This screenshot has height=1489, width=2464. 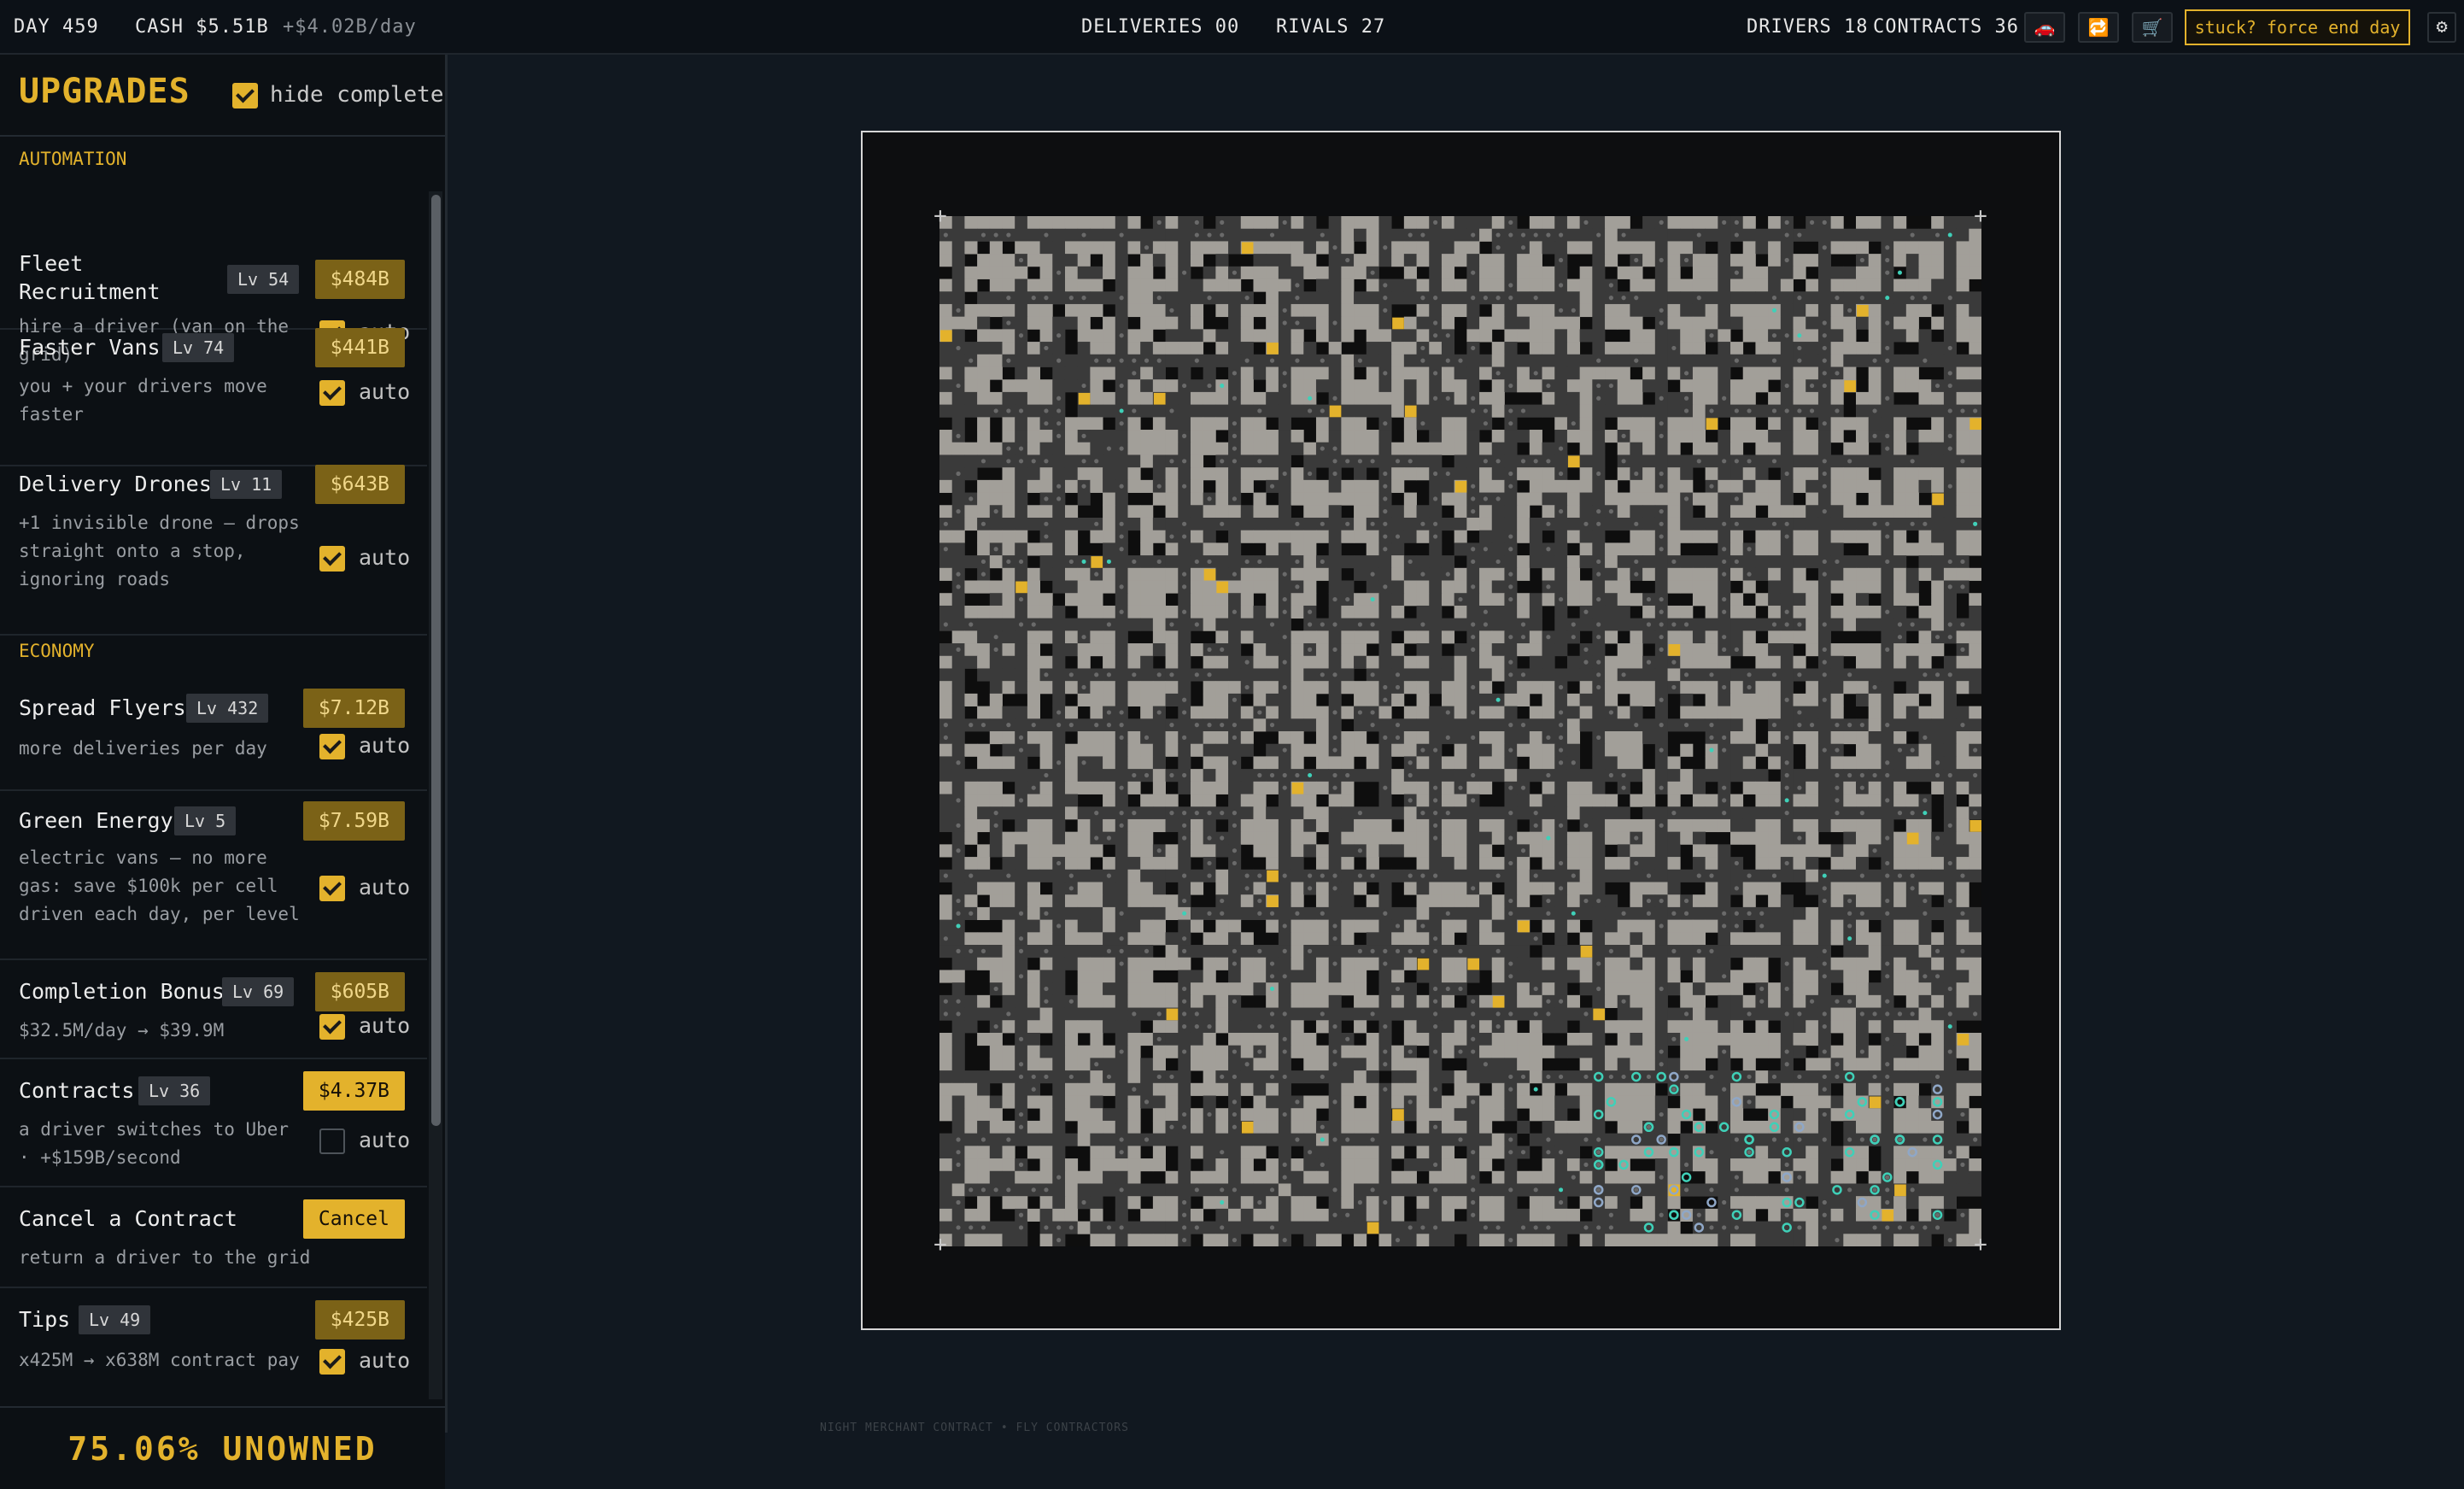 I want to click on drivers-counter: DRIVERS 18, so click(x=1808, y=27).